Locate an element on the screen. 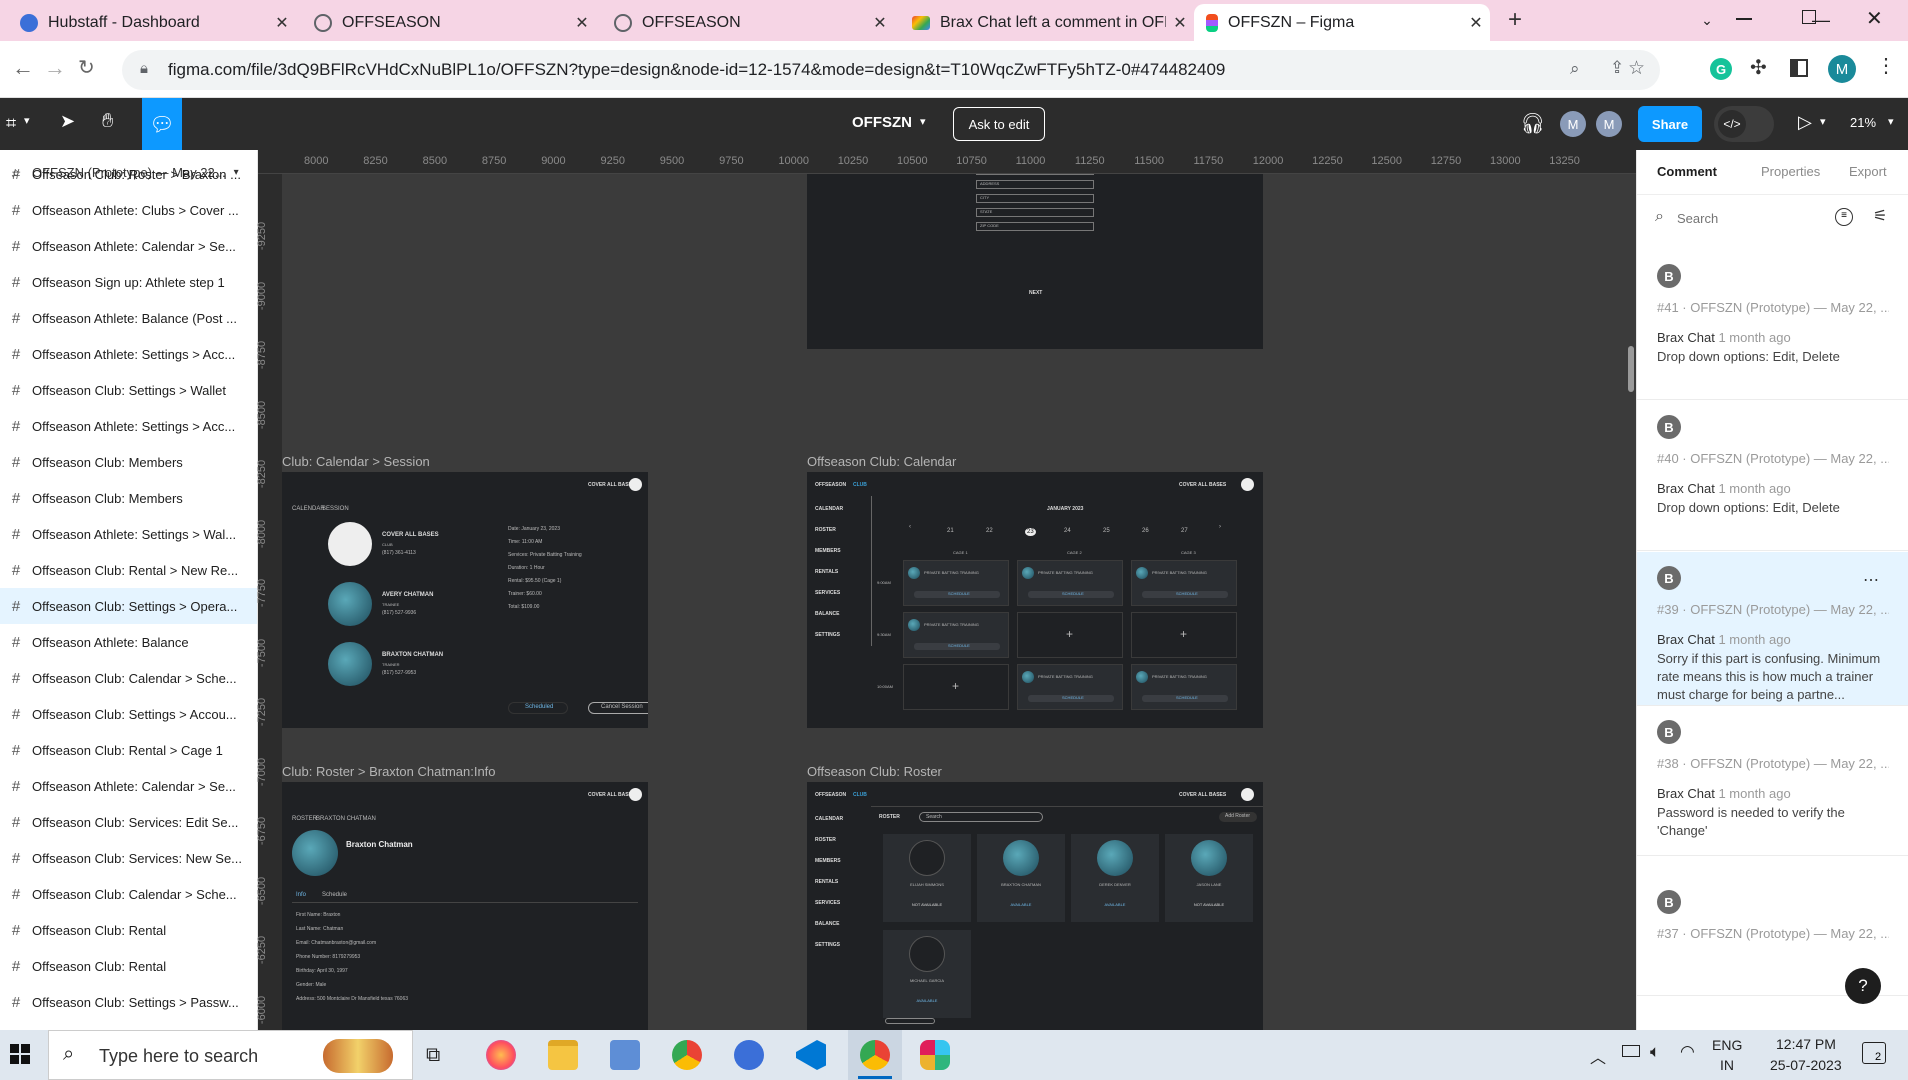  day-label: 23 is located at coordinates (1030, 532).